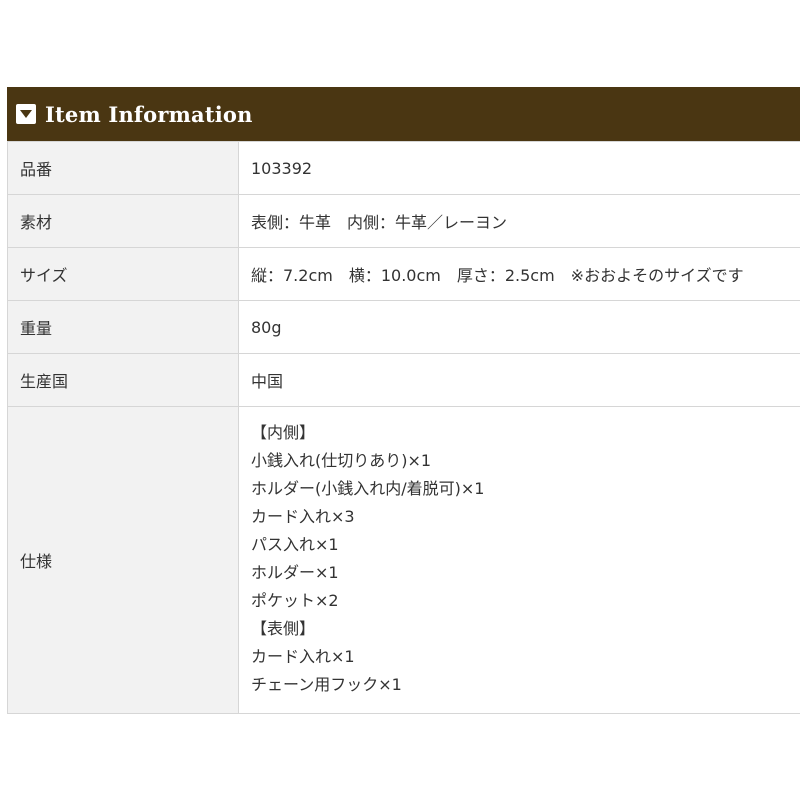  What do you see at coordinates (519, 221) in the screenshot?
I see `row-value: 表側：牛革 内側：牛革／レーヨン` at bounding box center [519, 221].